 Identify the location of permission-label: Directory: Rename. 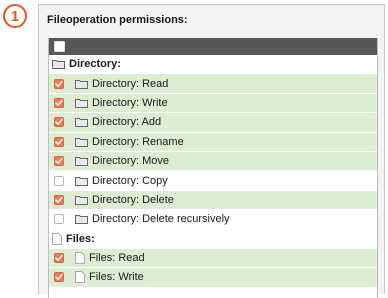
(138, 141).